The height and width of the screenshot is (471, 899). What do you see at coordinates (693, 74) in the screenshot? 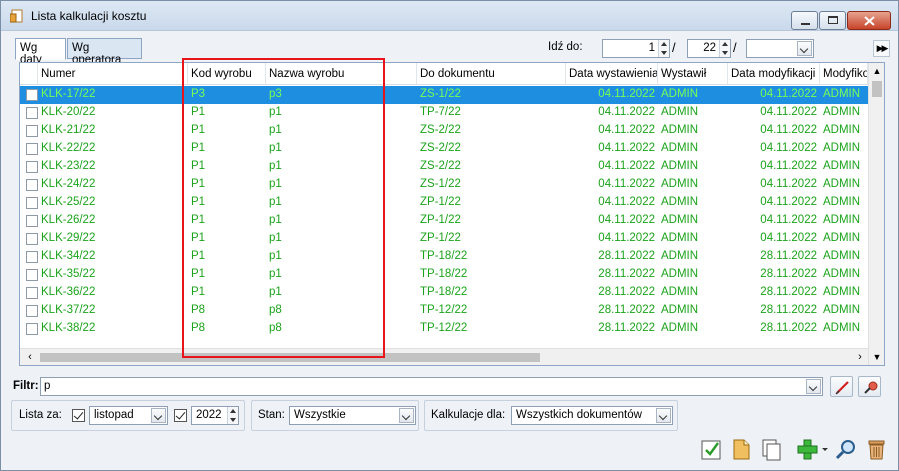
I see `column-header-wystawil: Wystawił` at bounding box center [693, 74].